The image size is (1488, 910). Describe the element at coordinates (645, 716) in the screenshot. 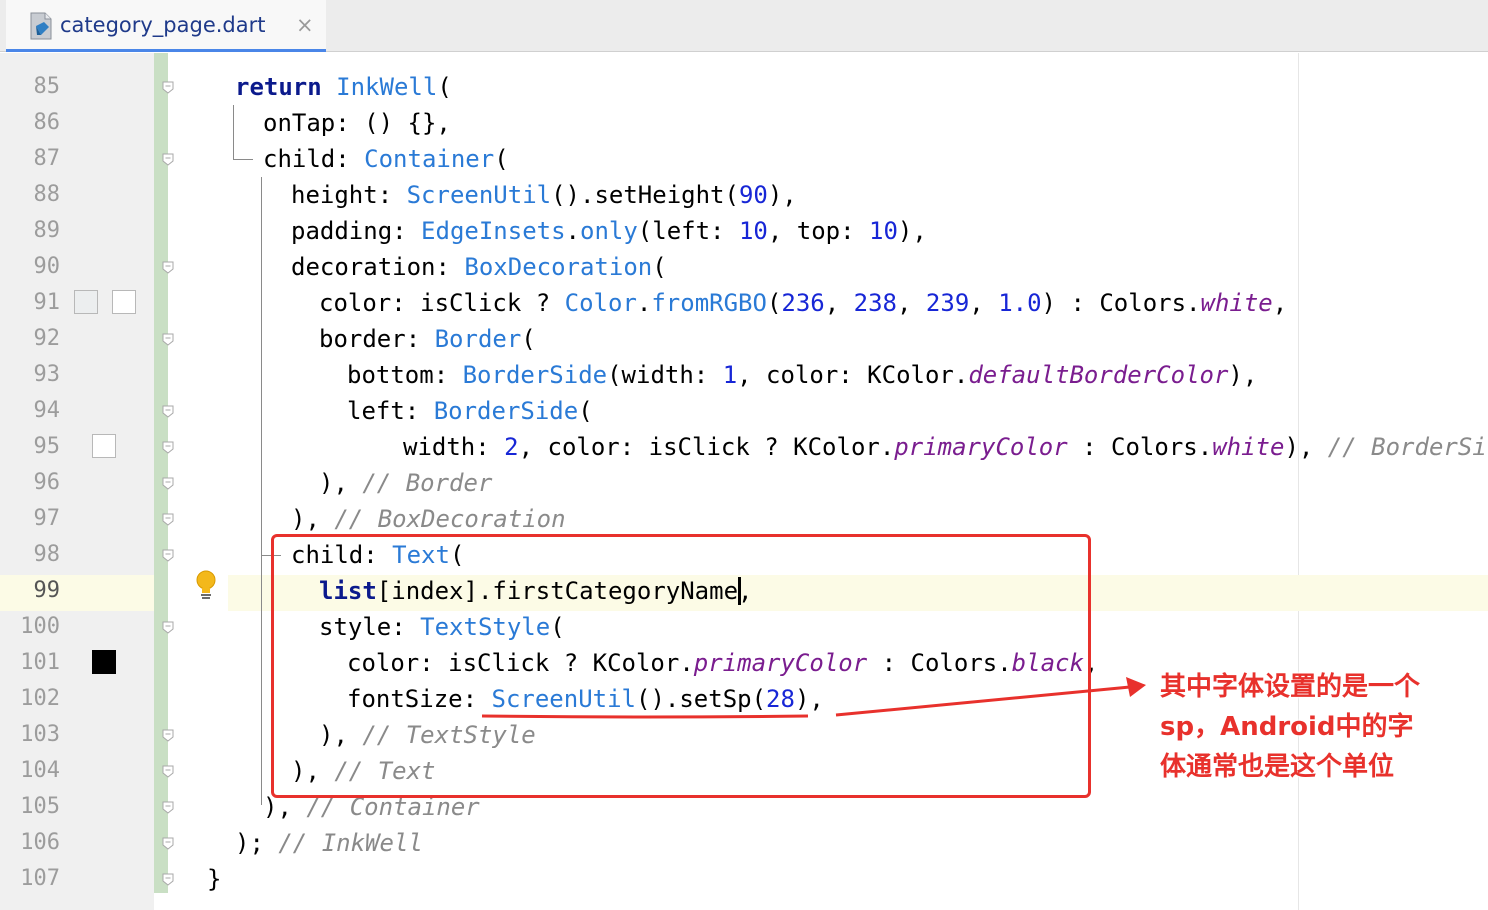

I see `annotation-underline` at that location.